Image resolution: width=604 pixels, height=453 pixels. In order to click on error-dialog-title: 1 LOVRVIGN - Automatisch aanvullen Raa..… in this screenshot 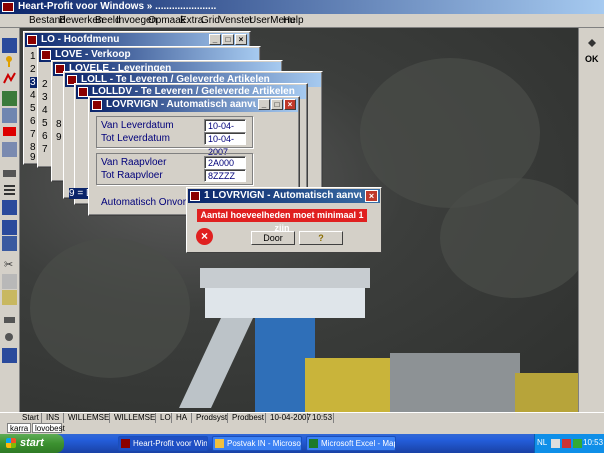, I will do `click(283, 195)`.